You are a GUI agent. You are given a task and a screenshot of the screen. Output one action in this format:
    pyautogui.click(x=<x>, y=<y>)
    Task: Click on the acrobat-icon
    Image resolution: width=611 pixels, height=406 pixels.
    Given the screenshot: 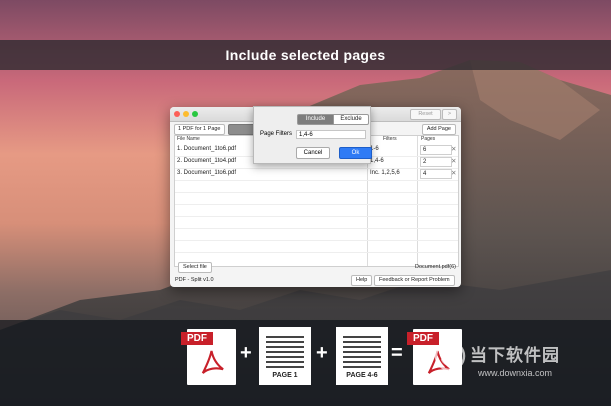 What is the action you would take?
    pyautogui.click(x=212, y=362)
    